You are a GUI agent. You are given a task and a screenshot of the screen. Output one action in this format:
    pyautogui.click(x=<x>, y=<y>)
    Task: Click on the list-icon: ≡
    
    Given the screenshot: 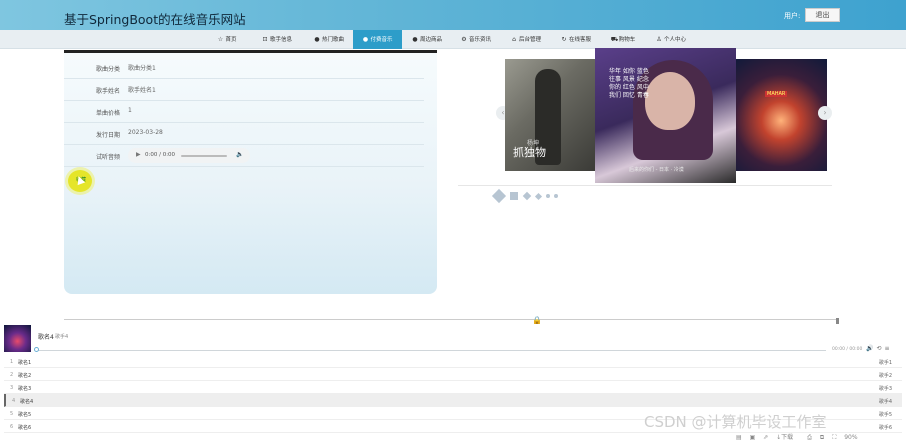 What is the action you would take?
    pyautogui.click(x=887, y=348)
    